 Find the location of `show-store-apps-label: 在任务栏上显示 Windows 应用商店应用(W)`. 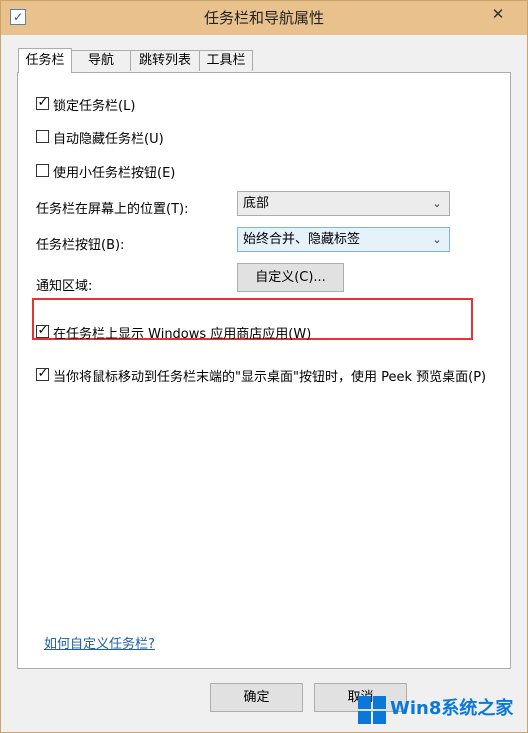

show-store-apps-label: 在任务栏上显示 Windows 应用商店应用(W) is located at coordinates (182, 334).